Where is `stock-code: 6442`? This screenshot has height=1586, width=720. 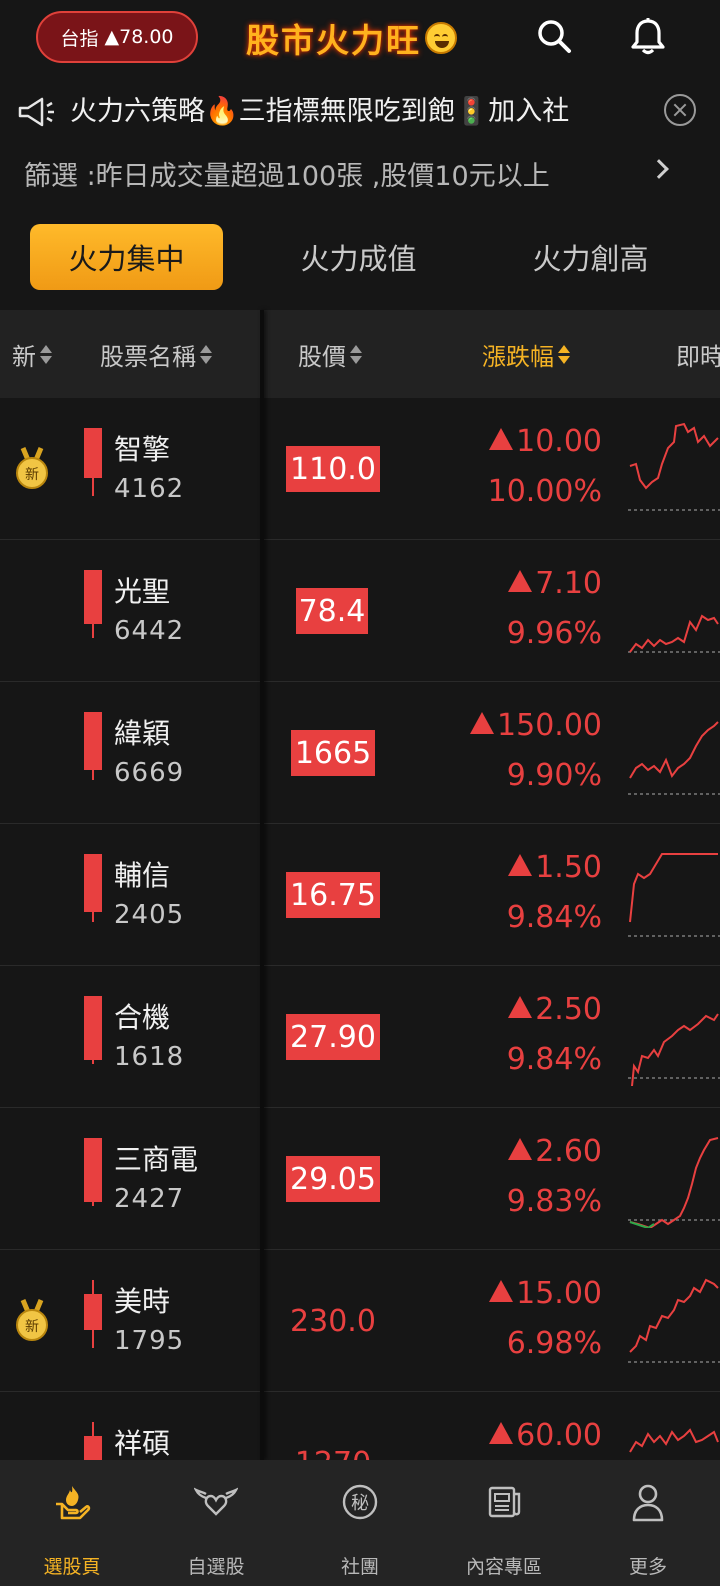
stock-code: 6442 is located at coordinates (149, 631).